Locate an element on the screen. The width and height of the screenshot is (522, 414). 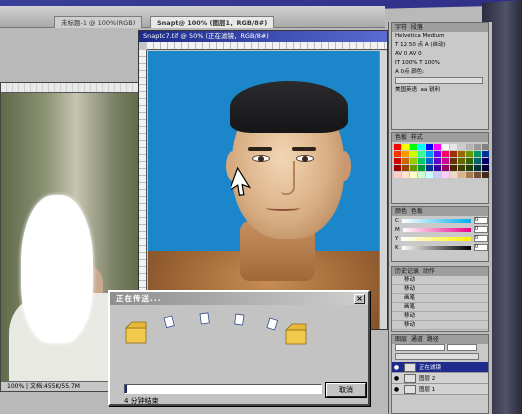
antialias-select: aa 锐利 is located at coordinates (431, 90).